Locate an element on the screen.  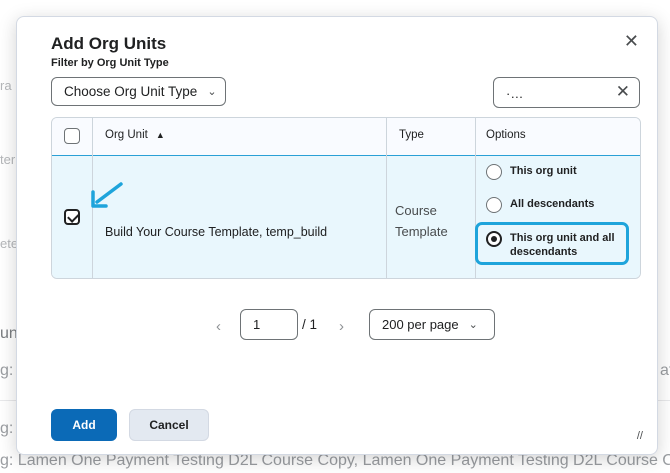
filter-label: Filter by Org Unit Type is located at coordinates (110, 63).